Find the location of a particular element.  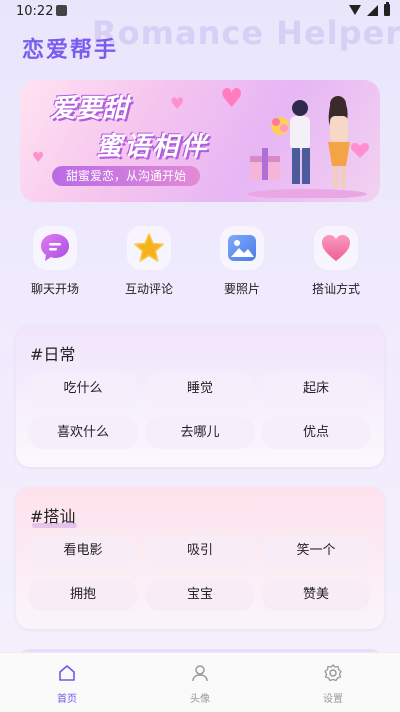

quick-action-chat-opener: 聊天开场 is located at coordinates (55, 261).